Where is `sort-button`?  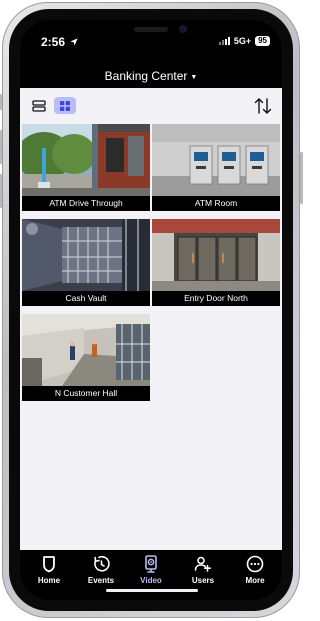 sort-button is located at coordinates (263, 106).